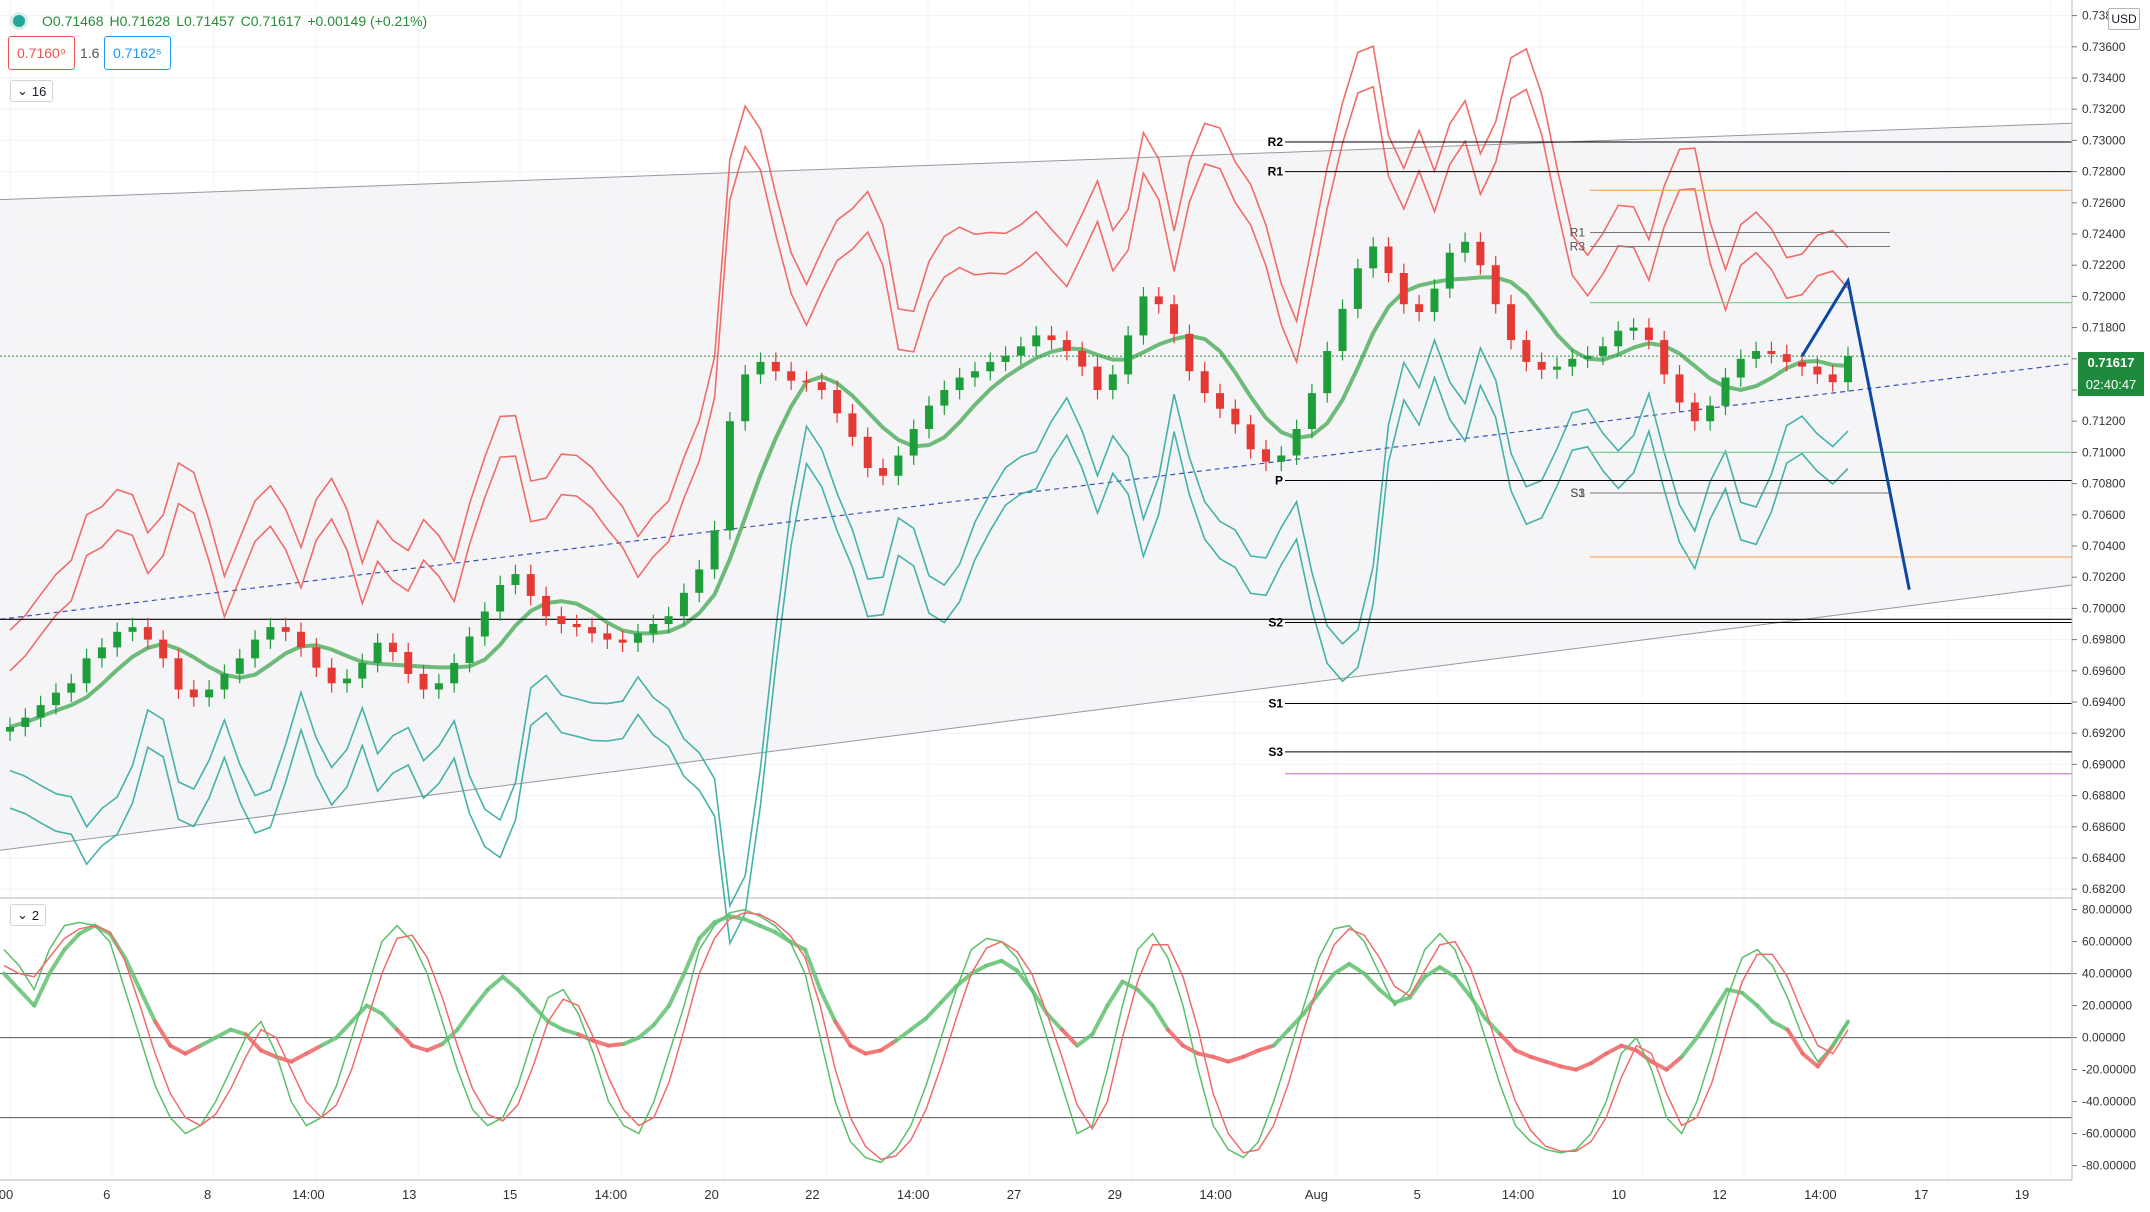 This screenshot has height=1212, width=2150. I want to click on price-tick-label: 0.72800, so click(2104, 172).